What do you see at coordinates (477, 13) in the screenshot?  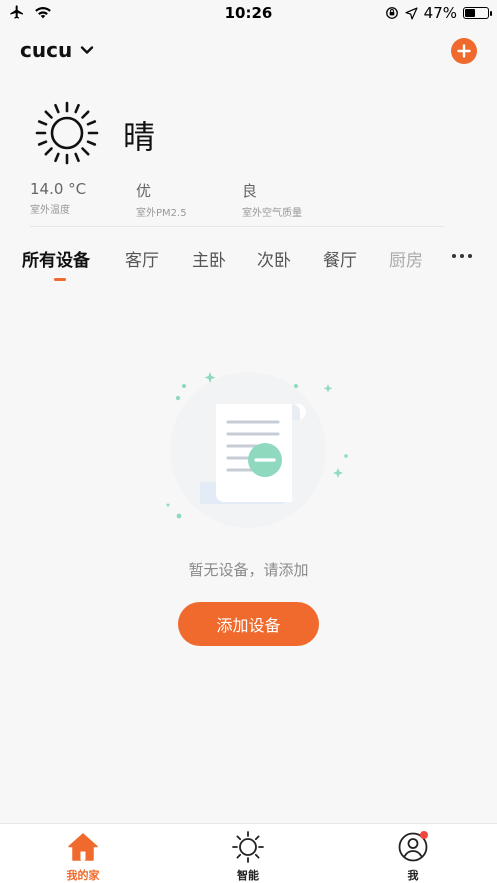 I see `battery-icon` at bounding box center [477, 13].